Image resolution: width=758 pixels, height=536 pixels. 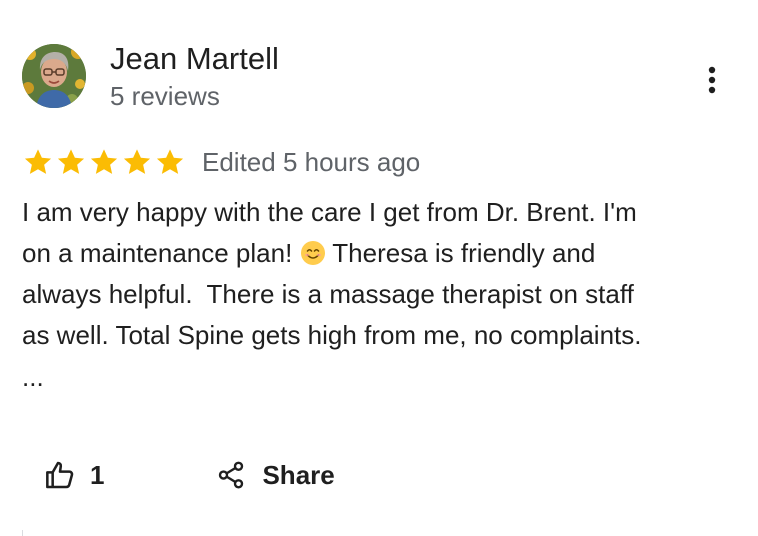 What do you see at coordinates (312, 253) in the screenshot?
I see `smiling-face-emoji-icon` at bounding box center [312, 253].